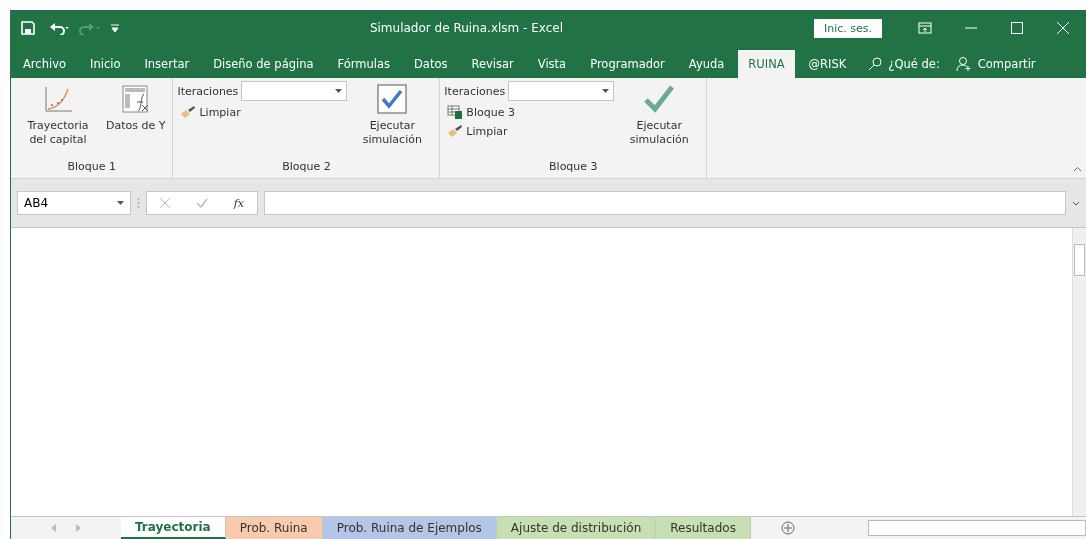 Image resolution: width=1086 pixels, height=539 pixels. I want to click on sheet-tab: Ajuste de distribución, so click(576, 528).